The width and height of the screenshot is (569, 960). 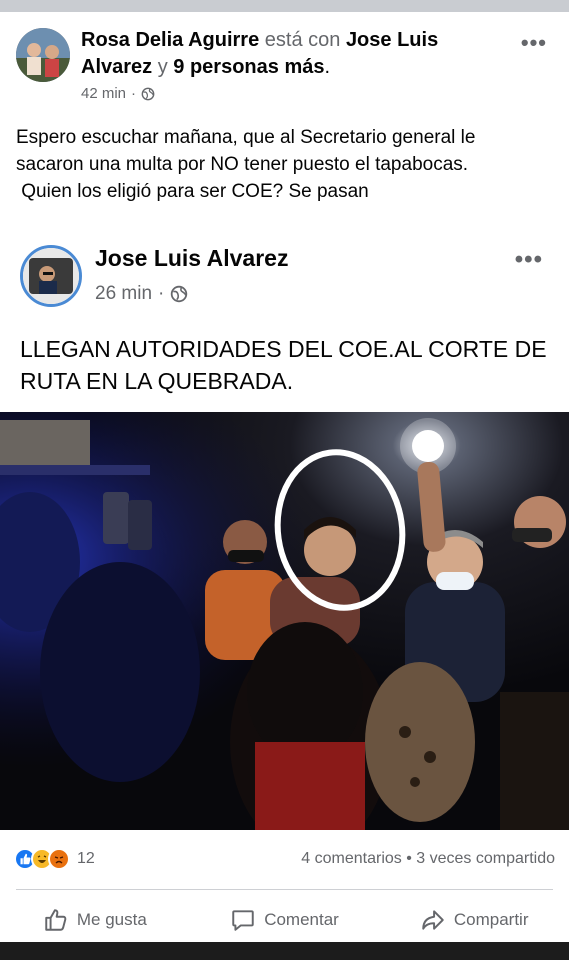 I want to click on shared-meta: 26 min ·, so click(x=141, y=294).